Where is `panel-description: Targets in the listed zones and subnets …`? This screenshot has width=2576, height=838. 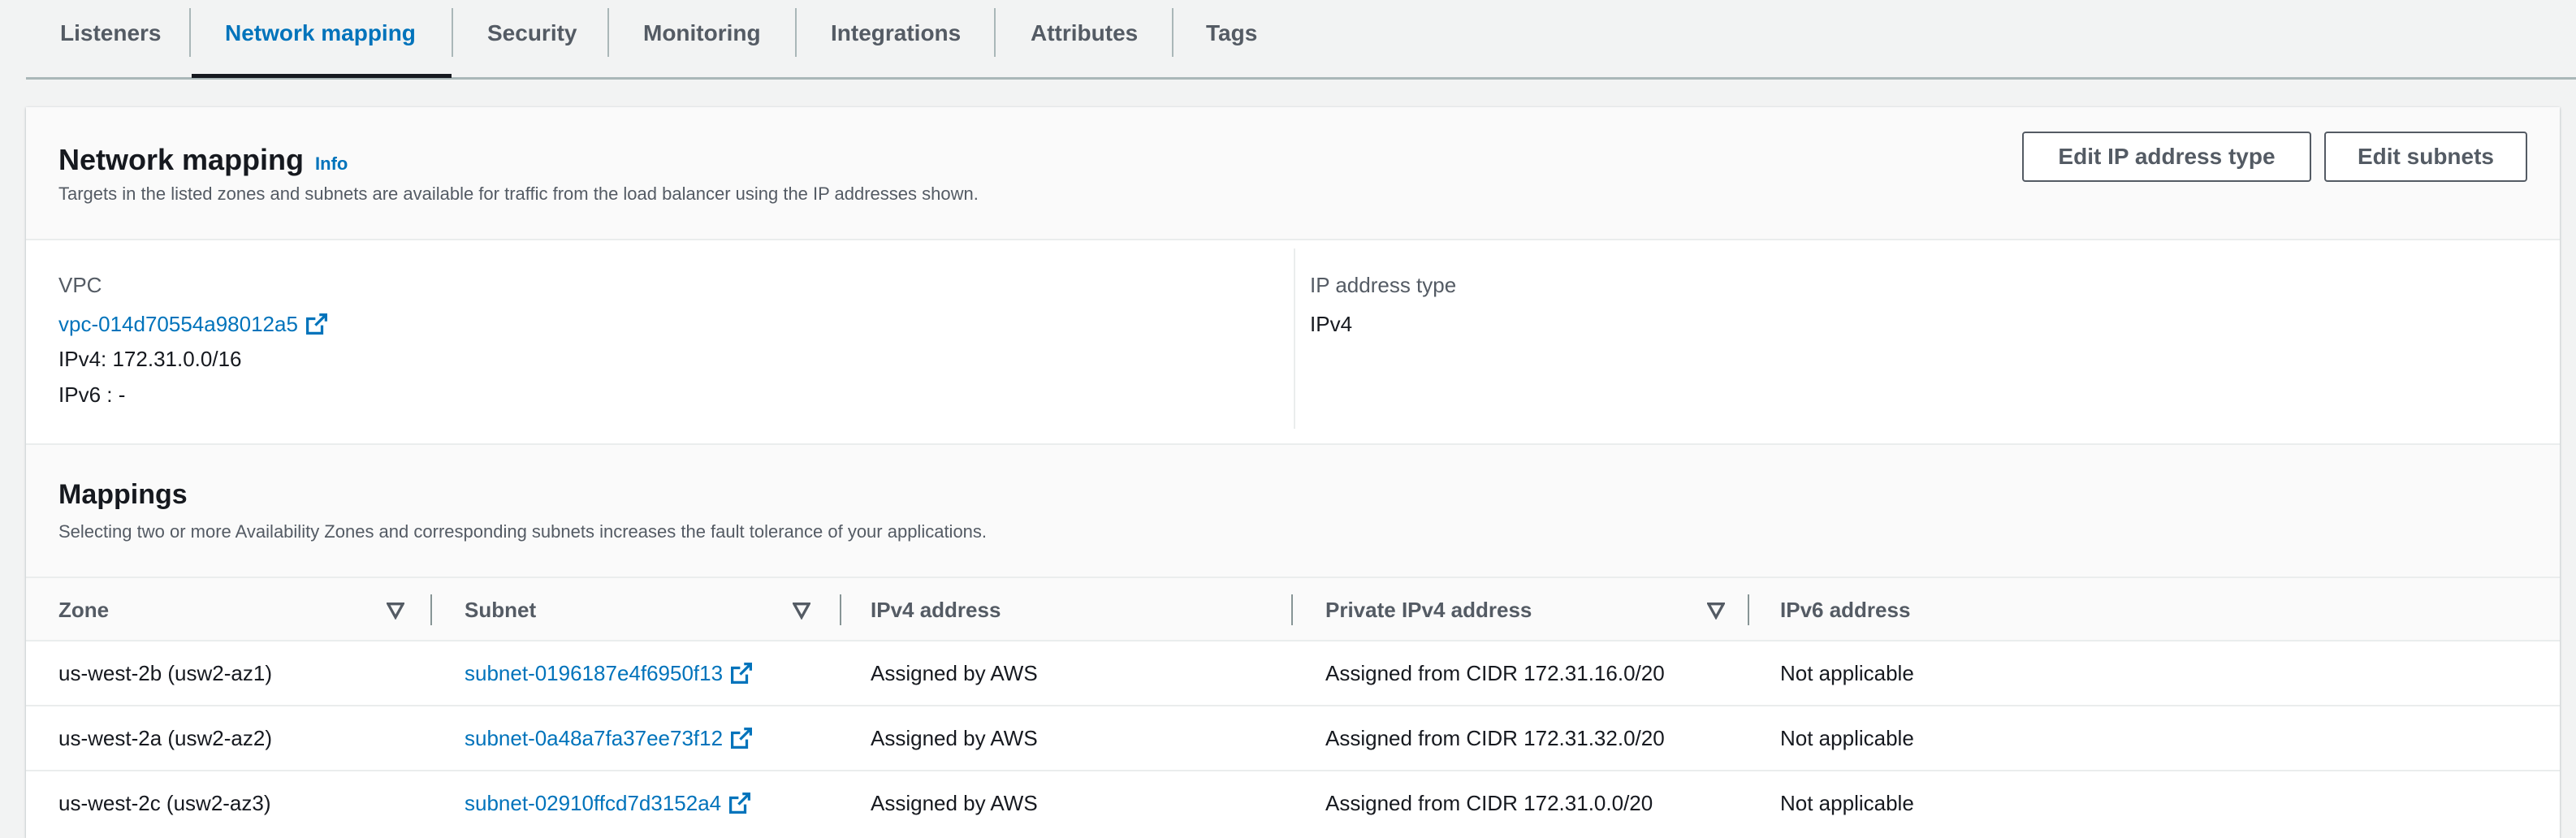 panel-description: Targets in the listed zones and subnets … is located at coordinates (518, 194).